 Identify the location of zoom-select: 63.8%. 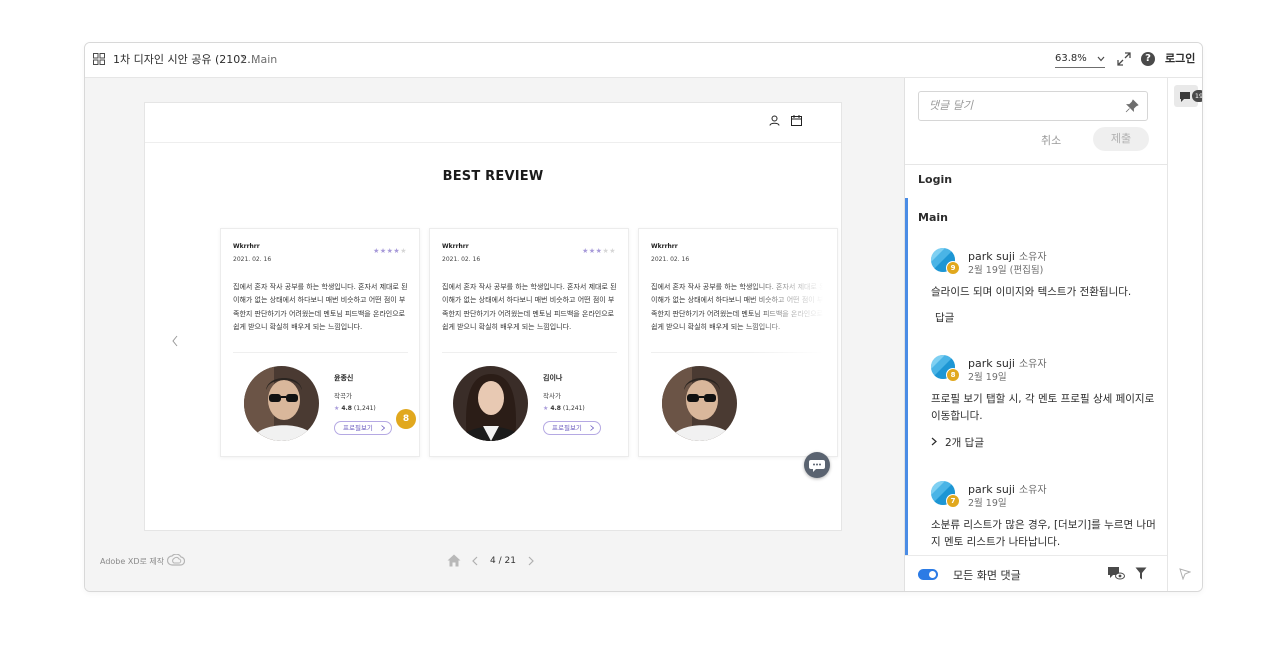
(1080, 60).